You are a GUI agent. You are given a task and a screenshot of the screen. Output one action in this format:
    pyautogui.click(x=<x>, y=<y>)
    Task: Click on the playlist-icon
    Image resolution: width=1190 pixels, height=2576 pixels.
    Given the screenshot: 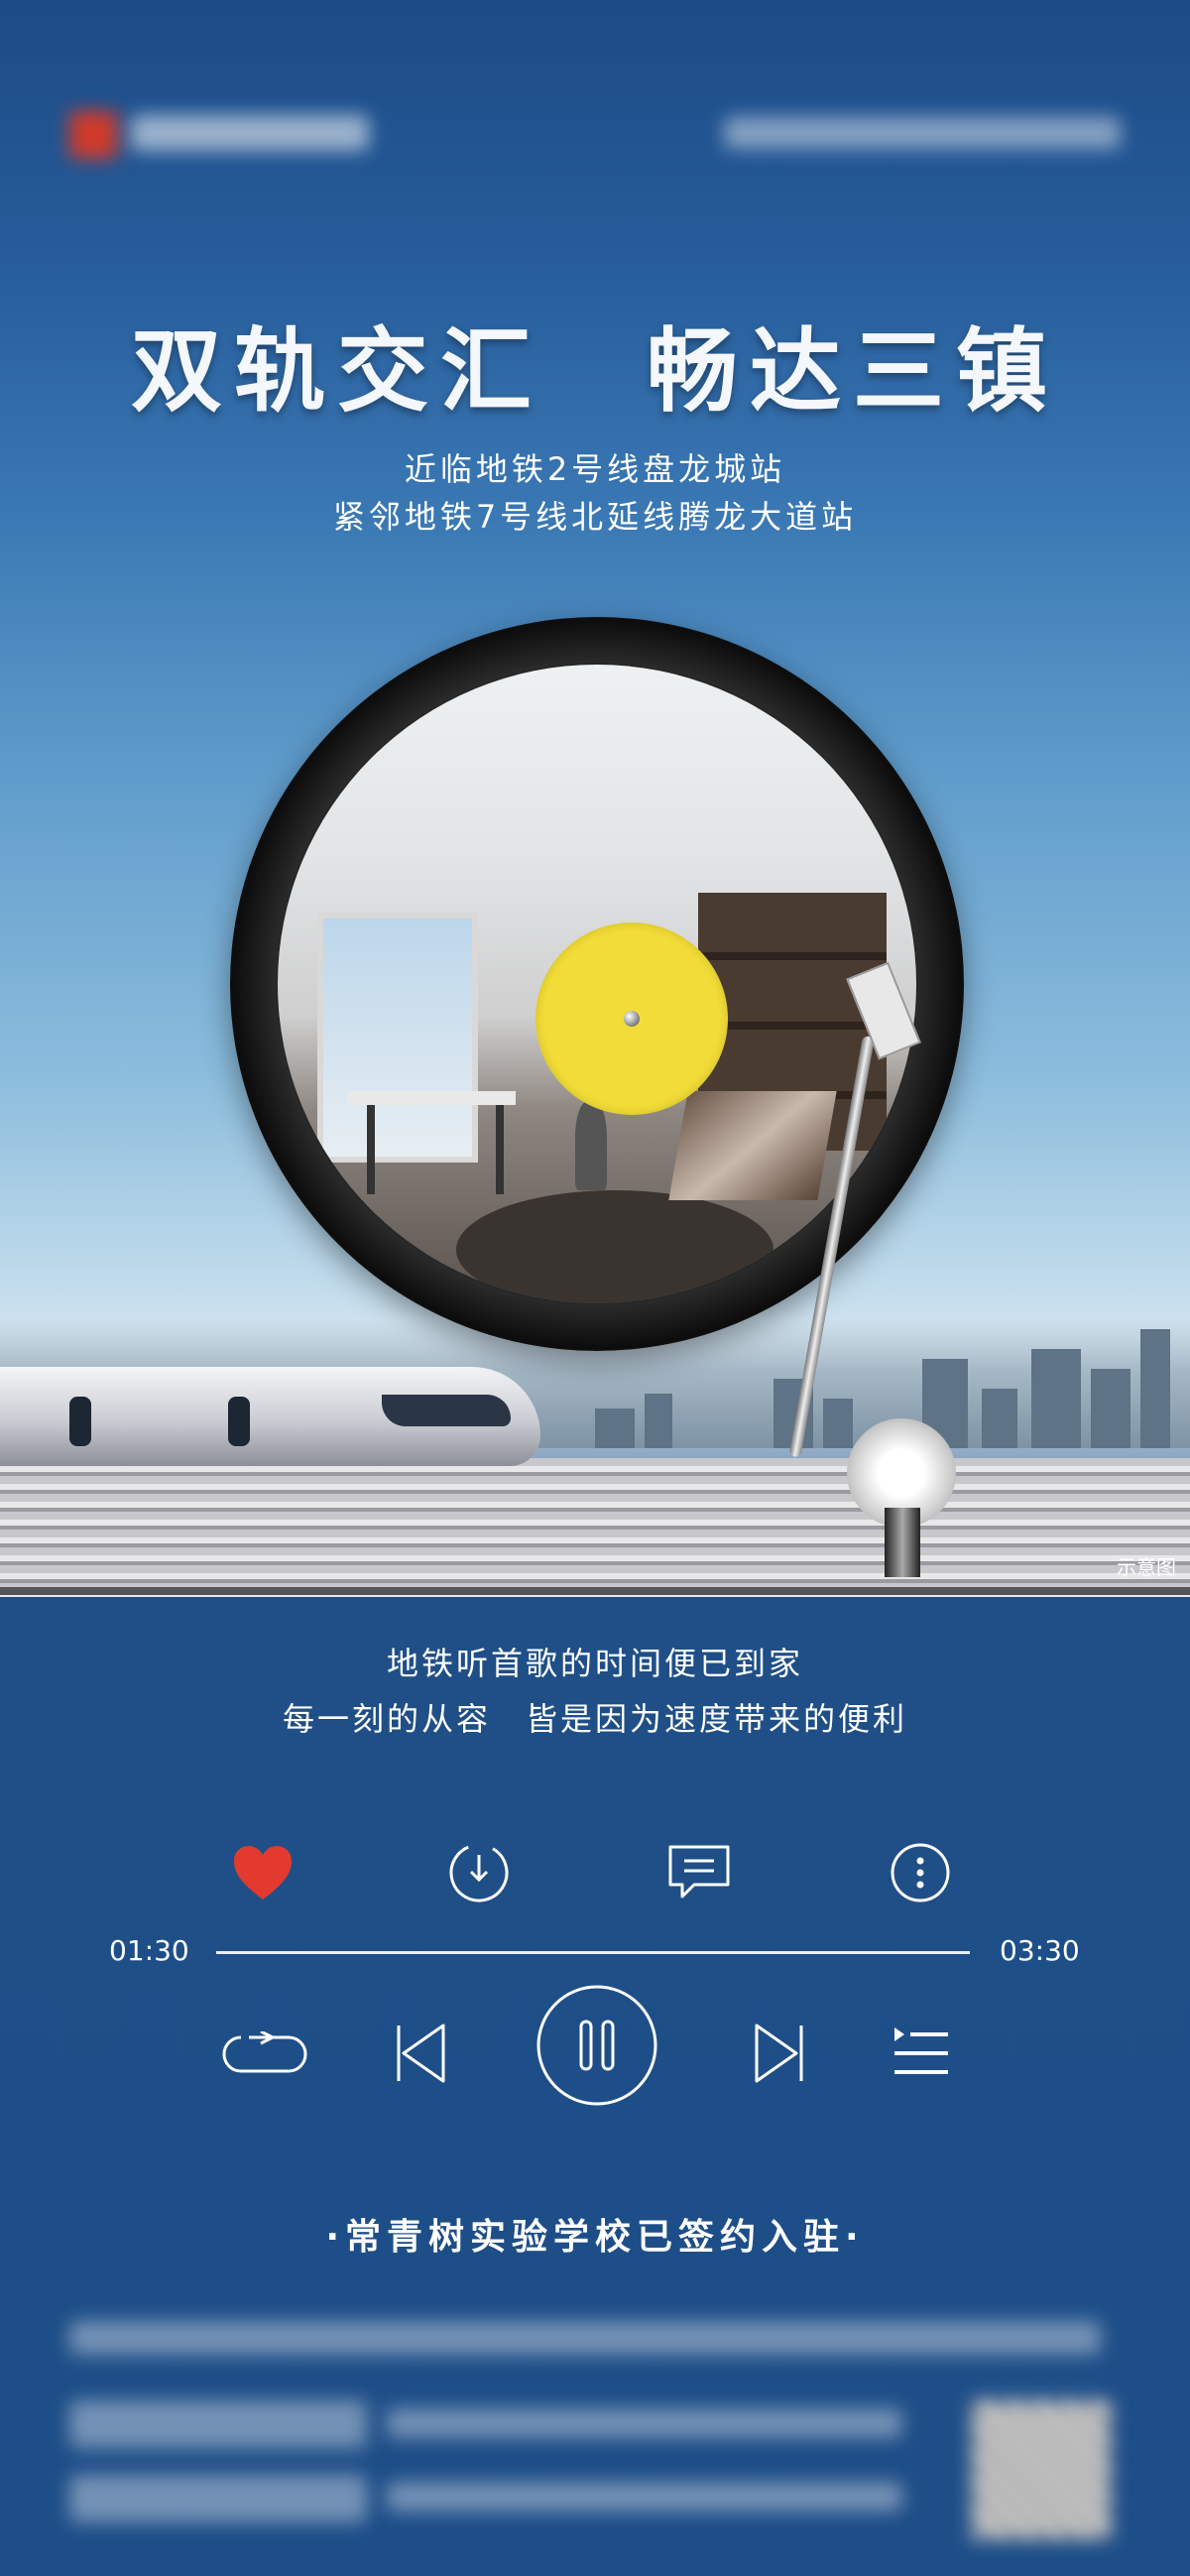 What is the action you would take?
    pyautogui.click(x=920, y=2053)
    